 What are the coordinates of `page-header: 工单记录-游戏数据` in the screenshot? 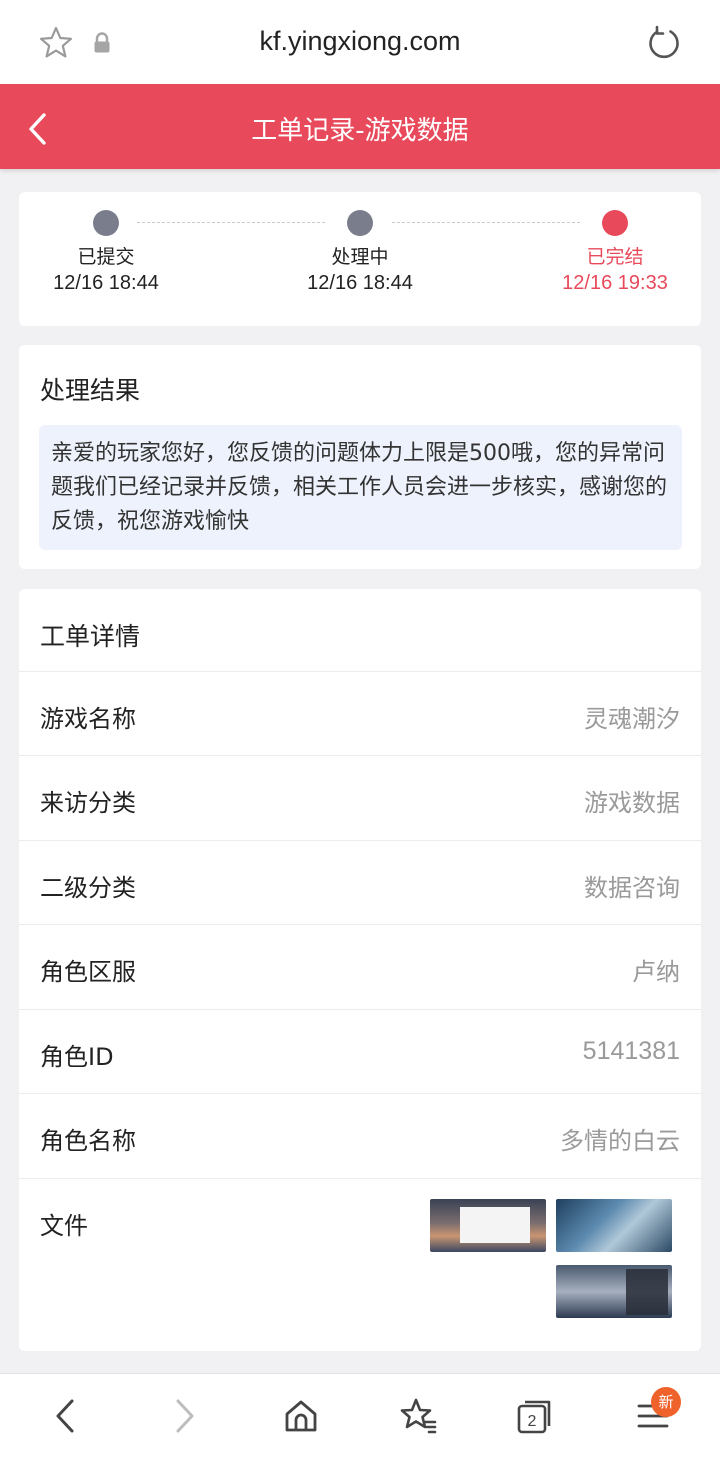 It's located at (360, 126).